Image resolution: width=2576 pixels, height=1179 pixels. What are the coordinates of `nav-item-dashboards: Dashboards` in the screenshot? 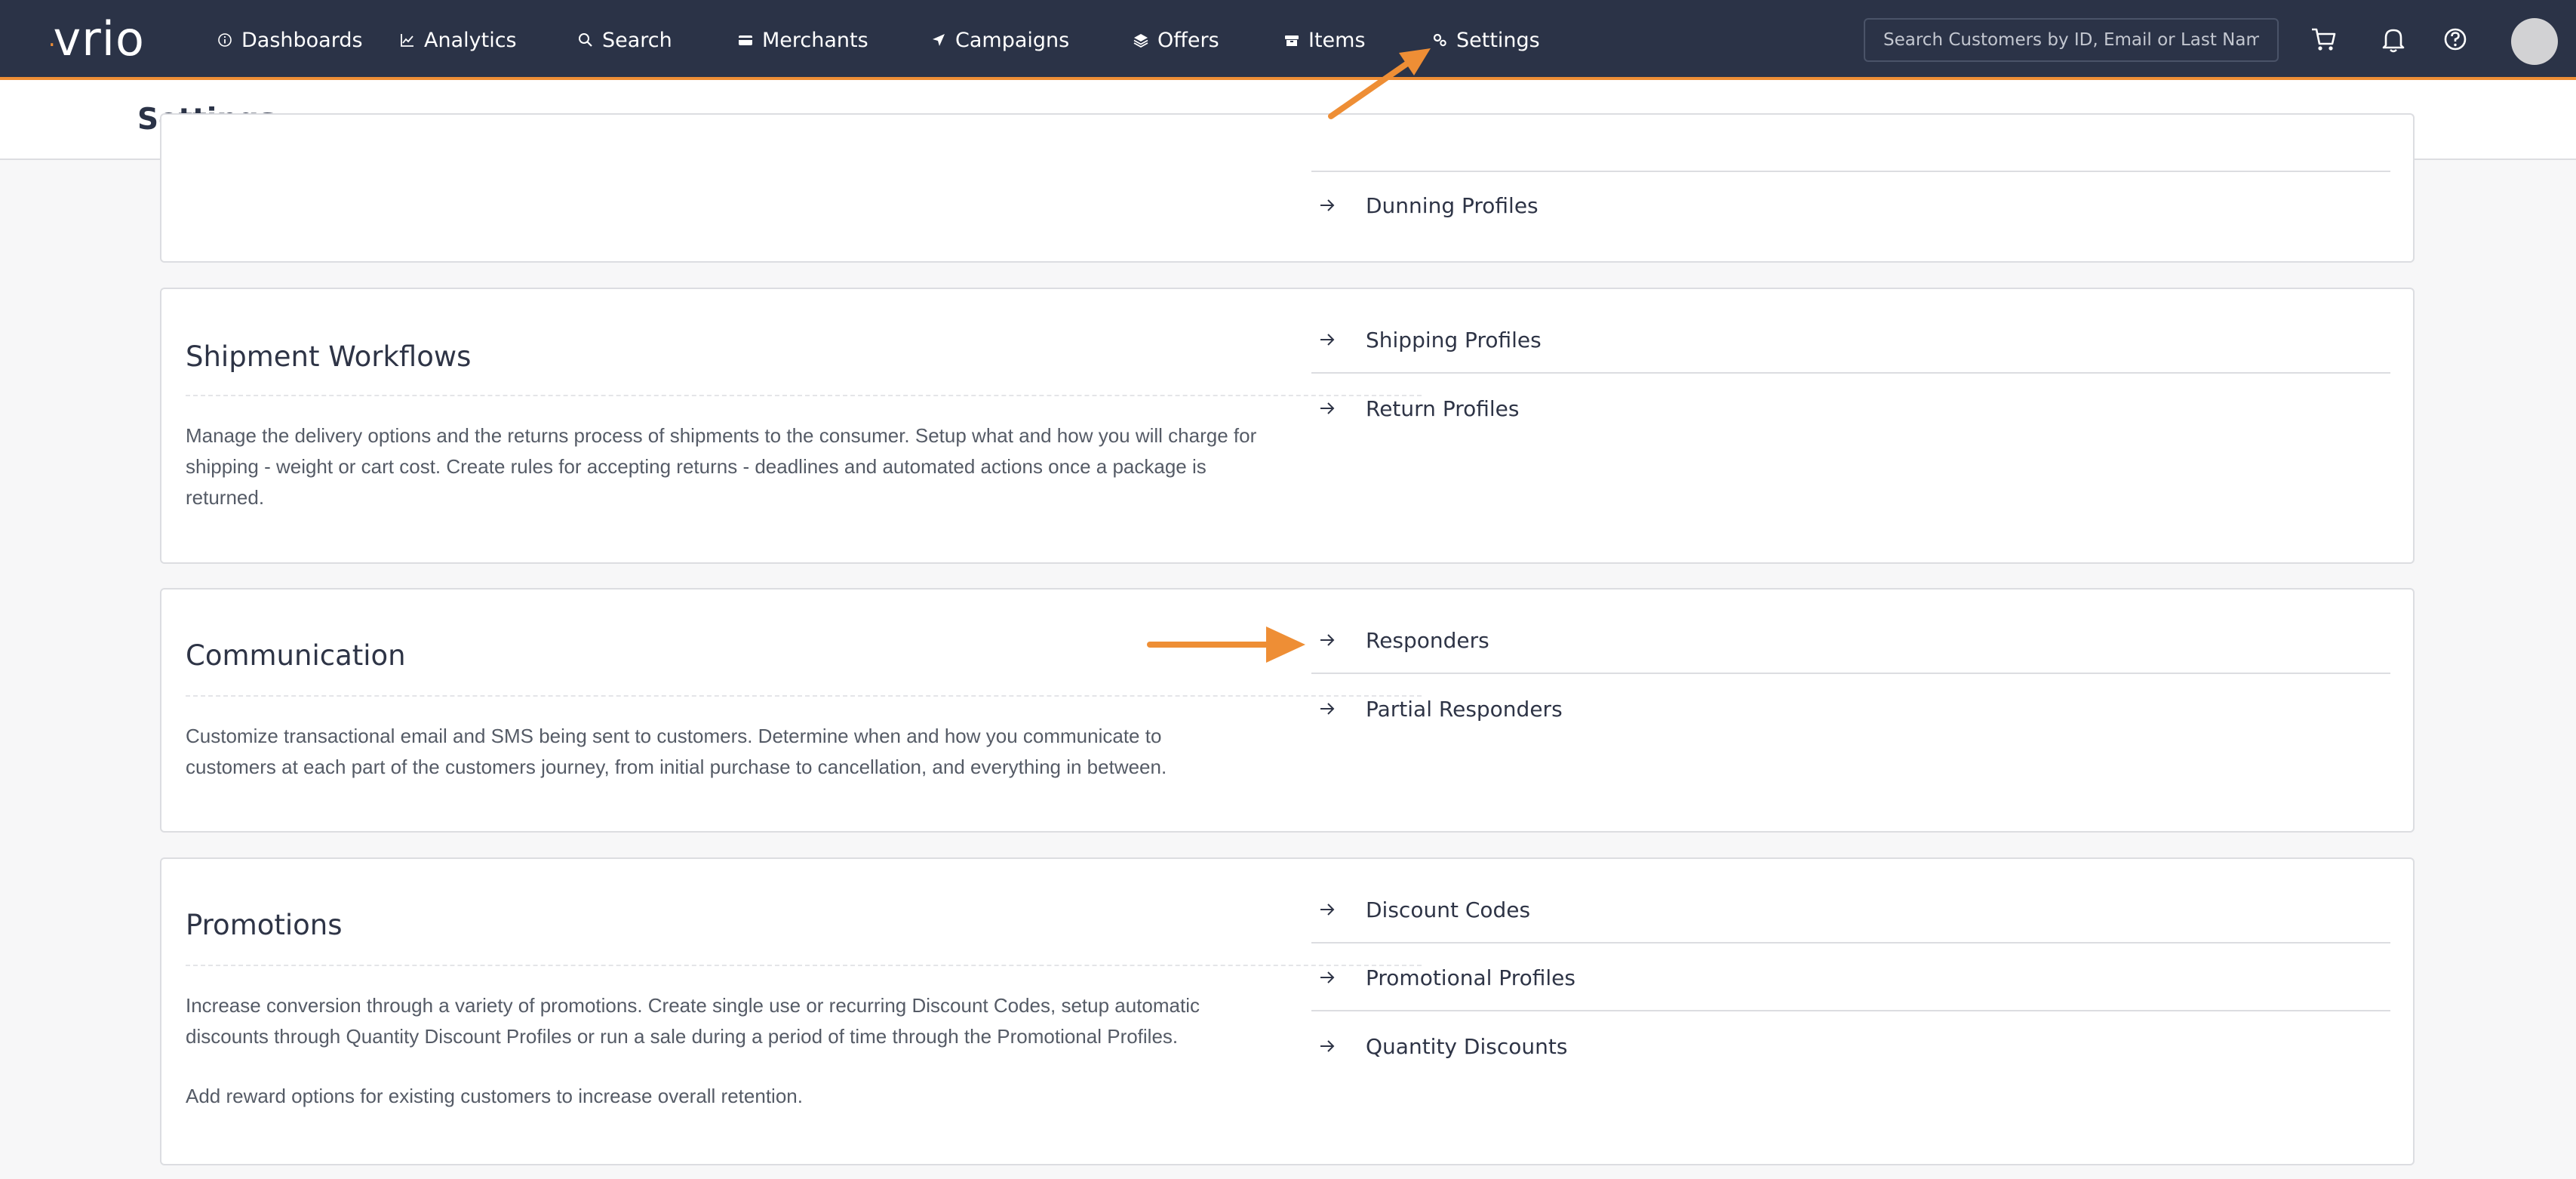 It's located at (290, 40).